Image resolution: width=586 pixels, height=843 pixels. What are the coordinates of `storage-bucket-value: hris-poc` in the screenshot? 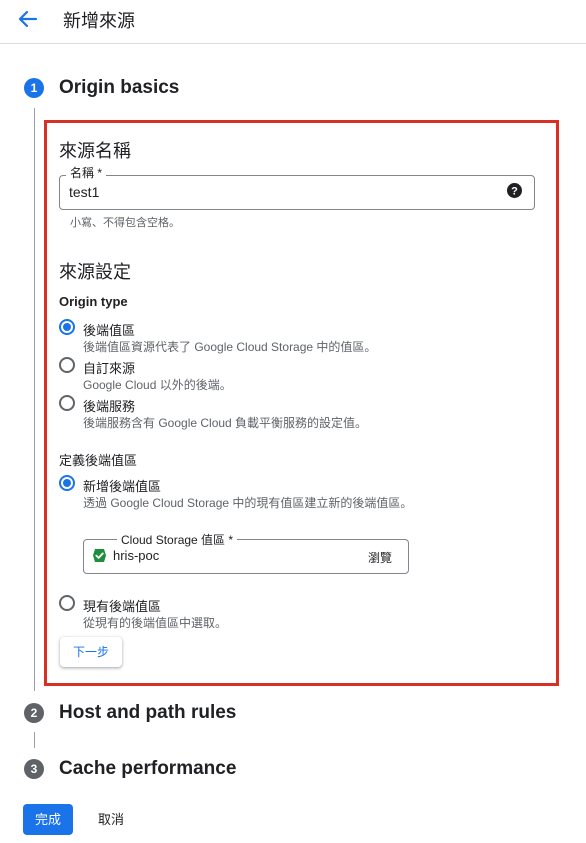 It's located at (136, 555).